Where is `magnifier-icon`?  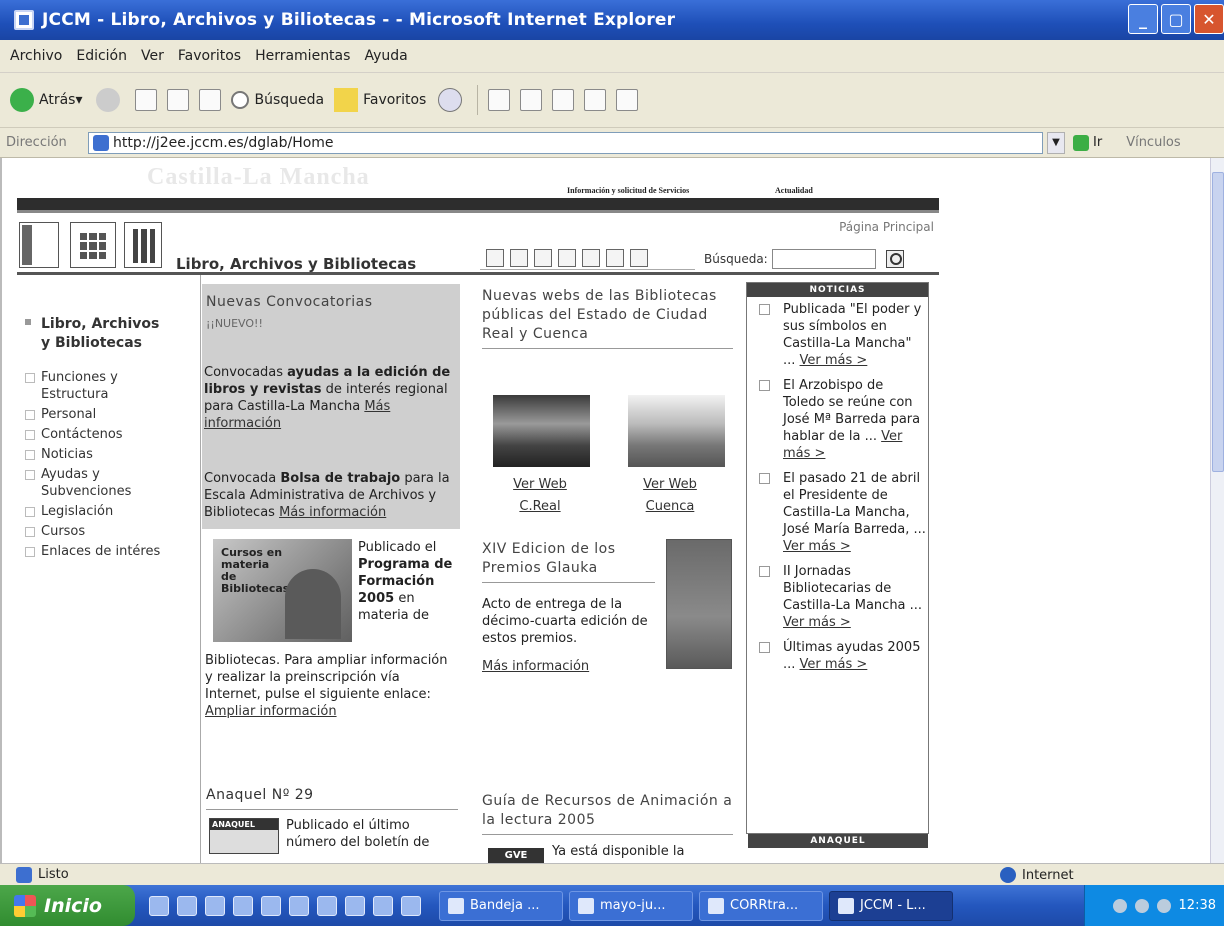 magnifier-icon is located at coordinates (240, 100).